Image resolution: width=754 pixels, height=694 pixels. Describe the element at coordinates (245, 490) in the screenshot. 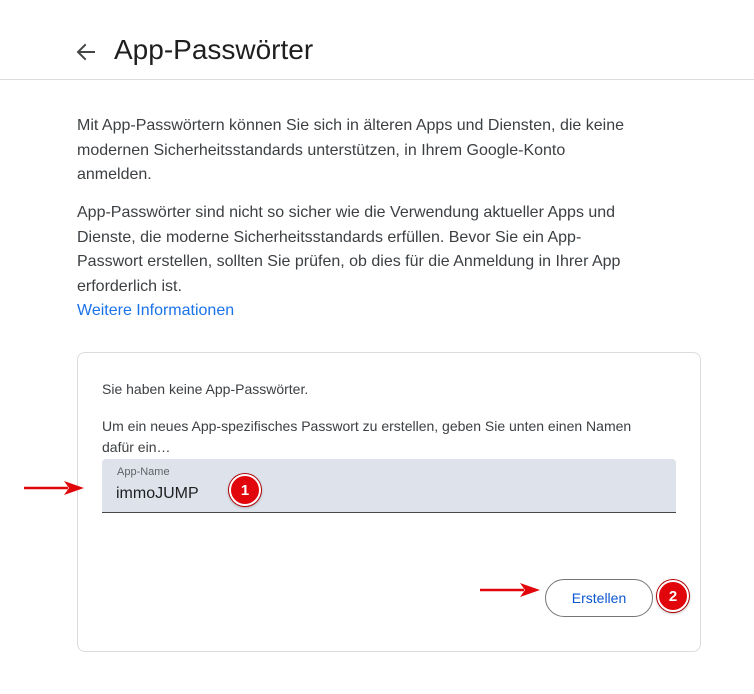

I see `step-badge-1: 1` at that location.